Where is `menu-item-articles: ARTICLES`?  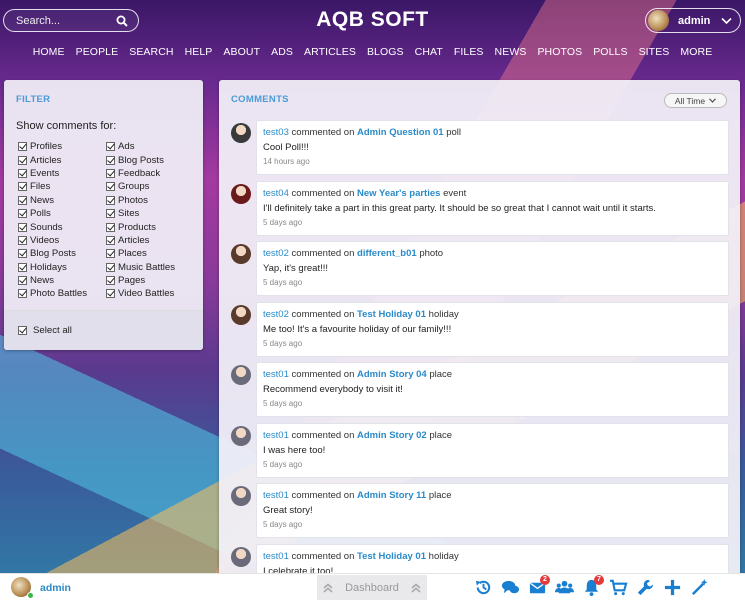 menu-item-articles: ARTICLES is located at coordinates (329, 52).